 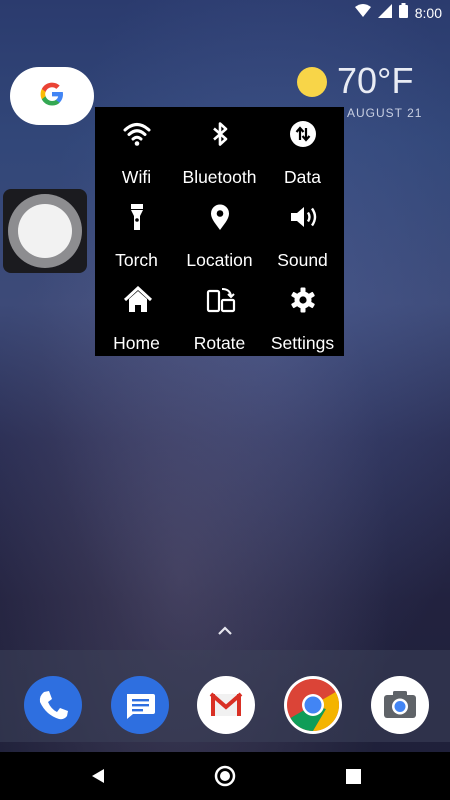 I want to click on settings-icon, so click(x=303, y=300).